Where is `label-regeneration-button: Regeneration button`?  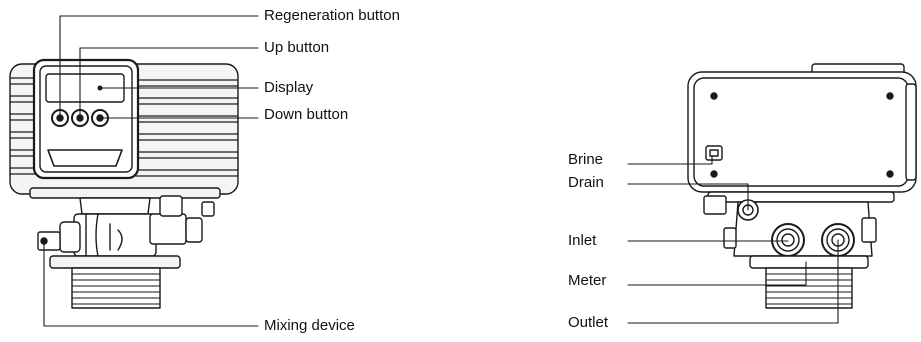 label-regeneration-button: Regeneration button is located at coordinates (332, 15).